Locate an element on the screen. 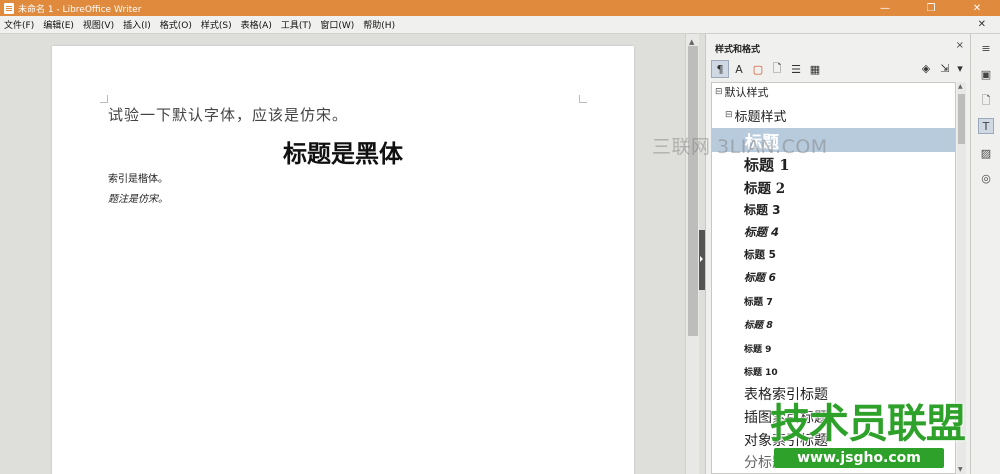  title-bar: 未命名 1 - LibreOffice Writer — ❐ ✕ is located at coordinates (500, 8).